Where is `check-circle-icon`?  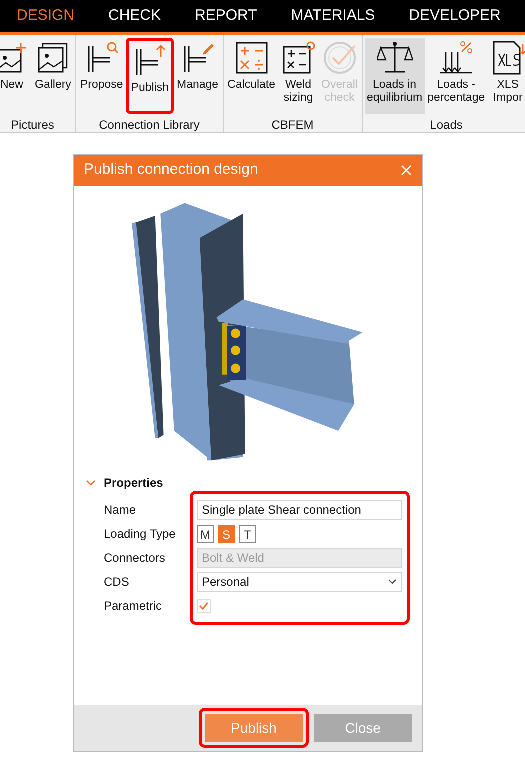 check-circle-icon is located at coordinates (340, 58).